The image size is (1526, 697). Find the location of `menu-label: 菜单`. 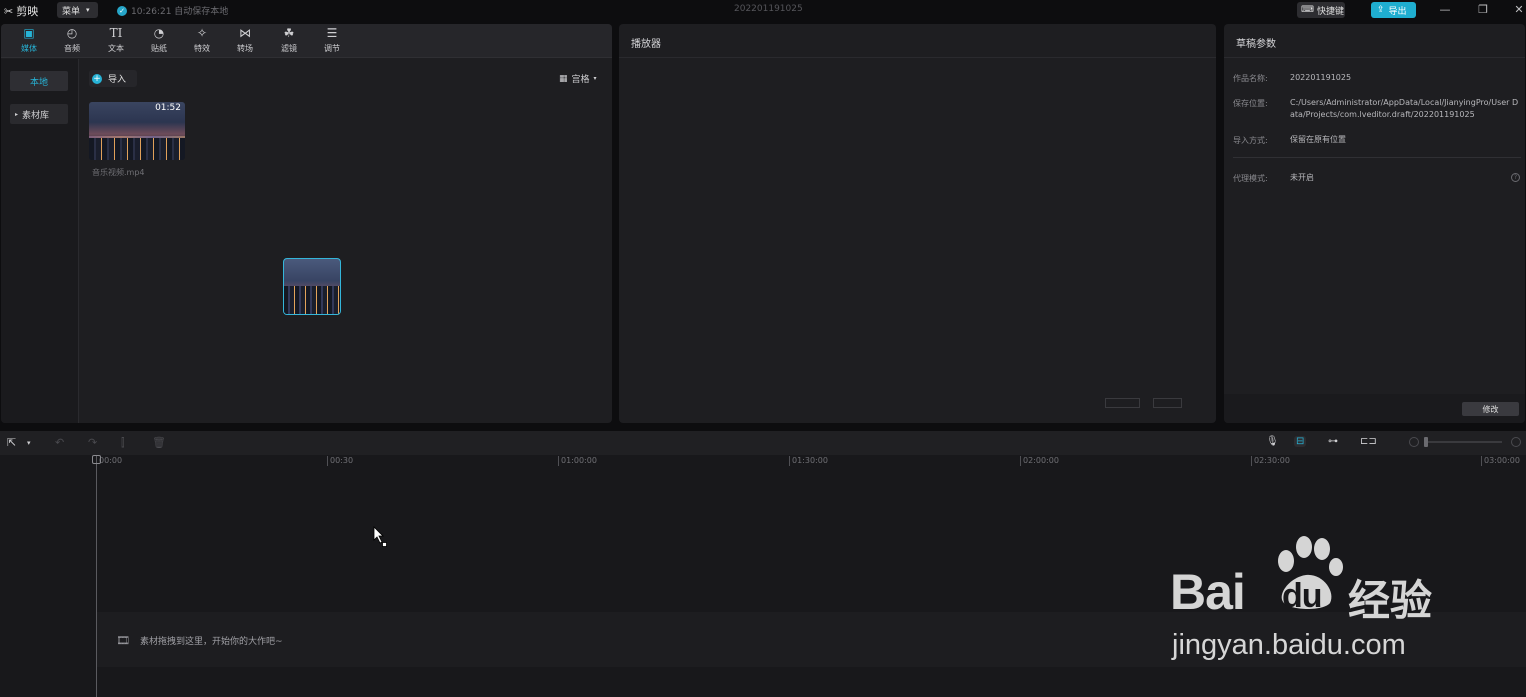

menu-label: 菜单 is located at coordinates (71, 11).